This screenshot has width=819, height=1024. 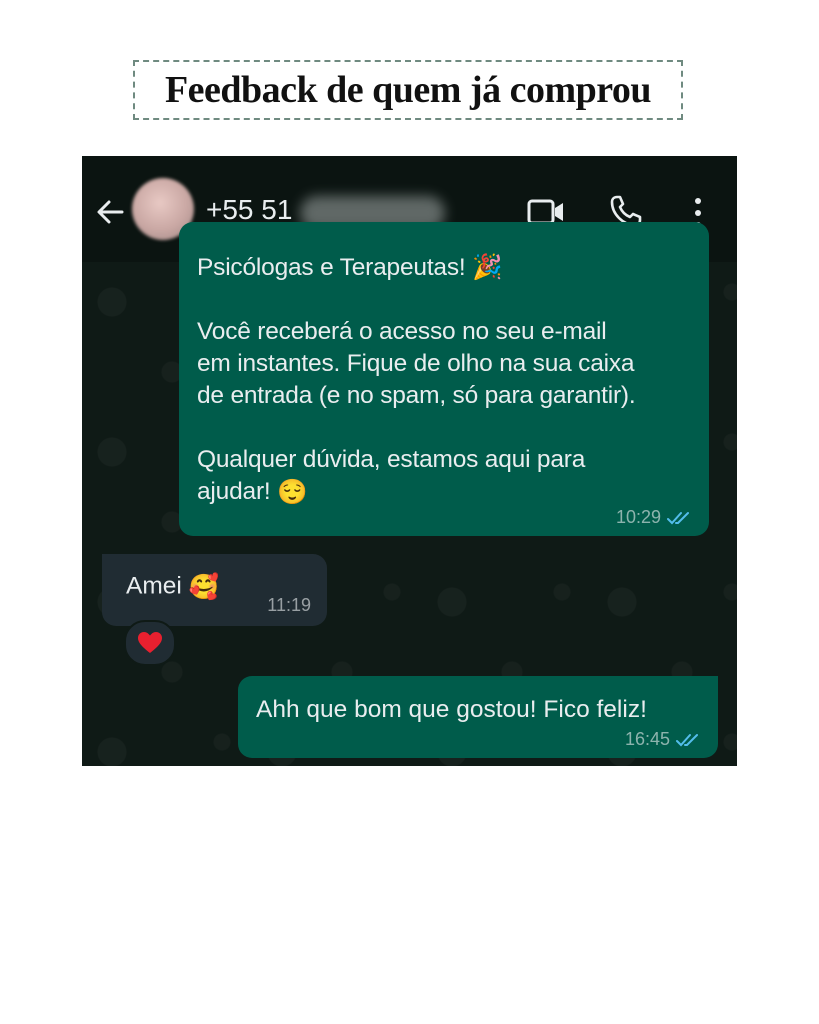 I want to click on message-text-wrap: Amei 🥰, so click(x=172, y=587).